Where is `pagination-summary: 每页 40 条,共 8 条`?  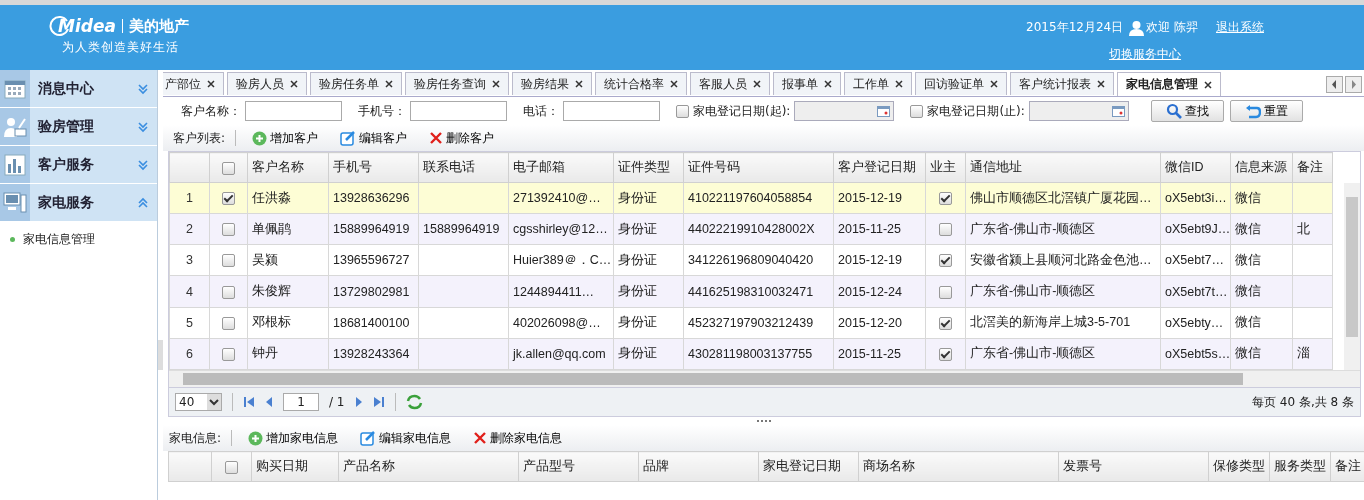 pagination-summary: 每页 40 条,共 8 条 is located at coordinates (1303, 402).